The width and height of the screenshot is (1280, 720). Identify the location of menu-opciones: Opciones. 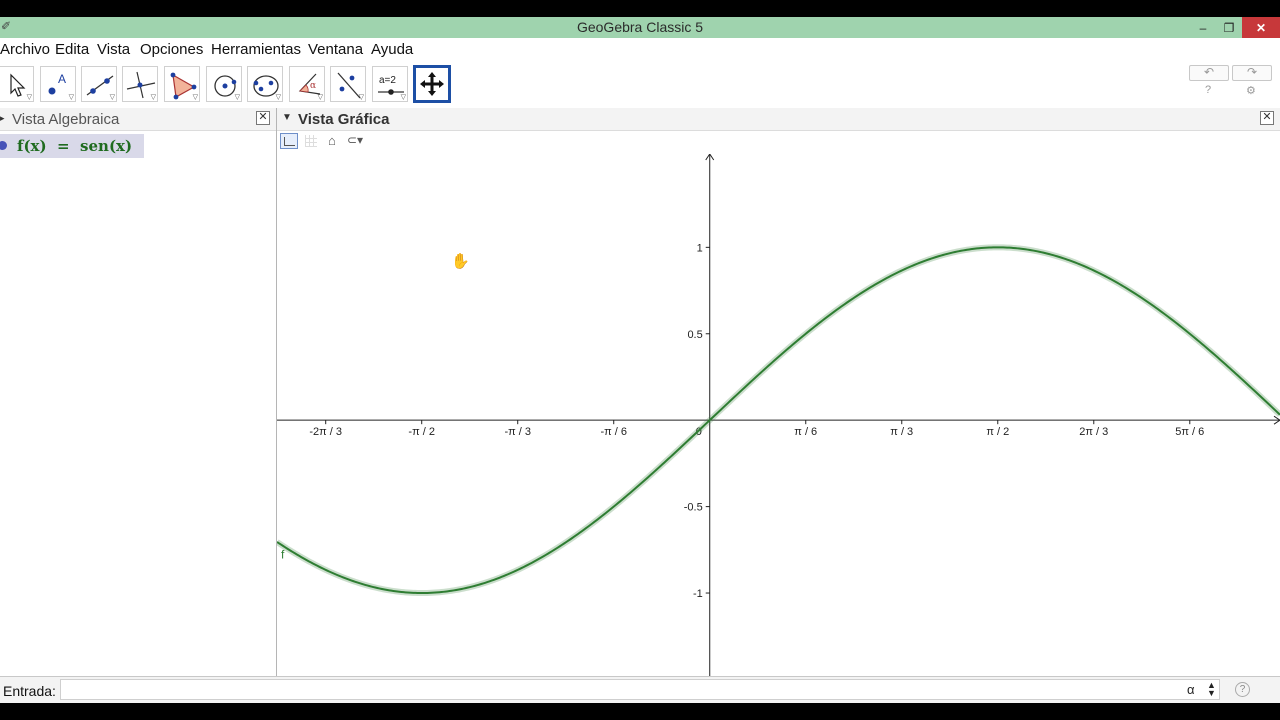
(171, 49).